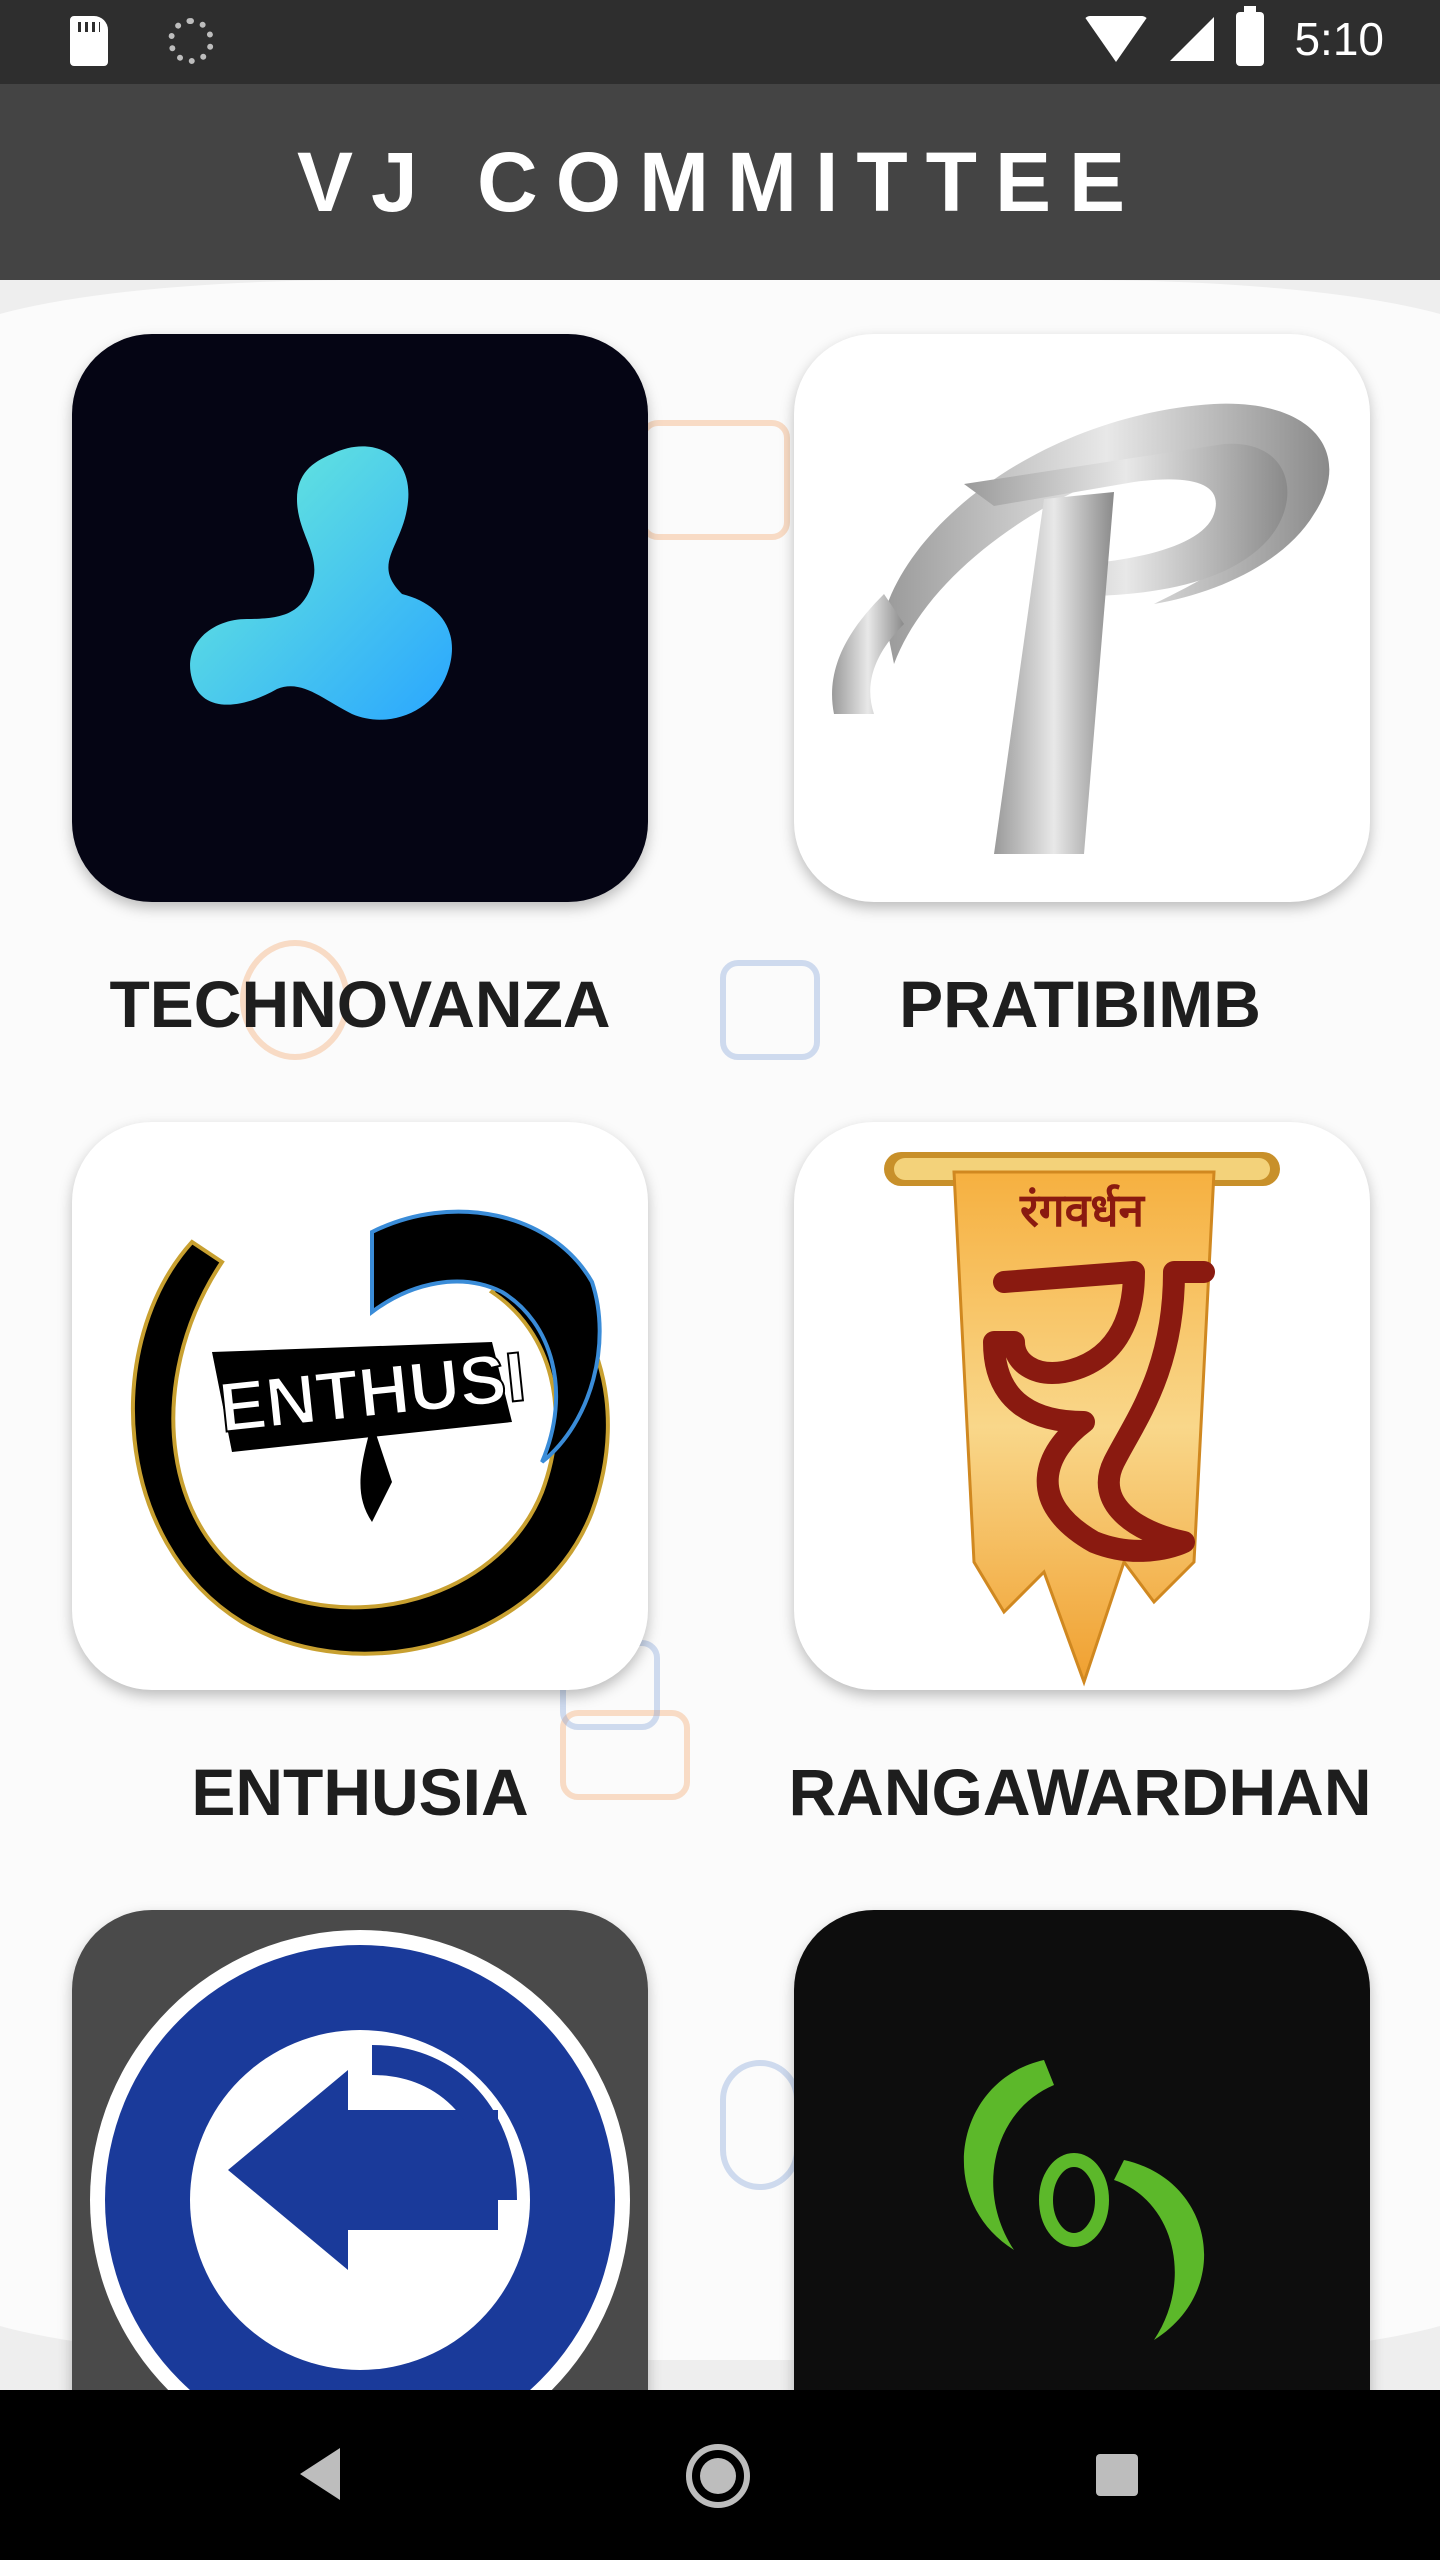 The width and height of the screenshot is (1440, 2560). Describe the element at coordinates (360, 1792) in the screenshot. I see `committee-label: ENTHUSIA` at that location.